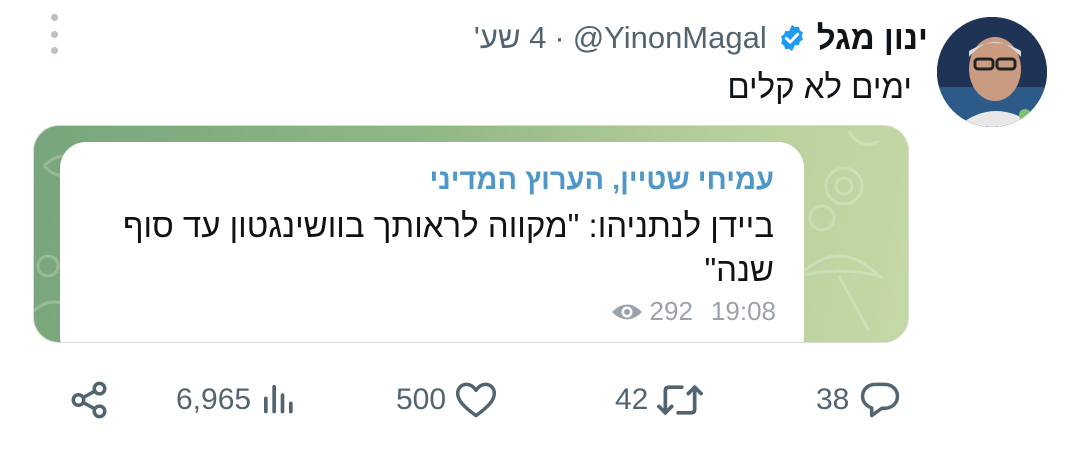  I want to click on likes-count: 500, so click(421, 399).